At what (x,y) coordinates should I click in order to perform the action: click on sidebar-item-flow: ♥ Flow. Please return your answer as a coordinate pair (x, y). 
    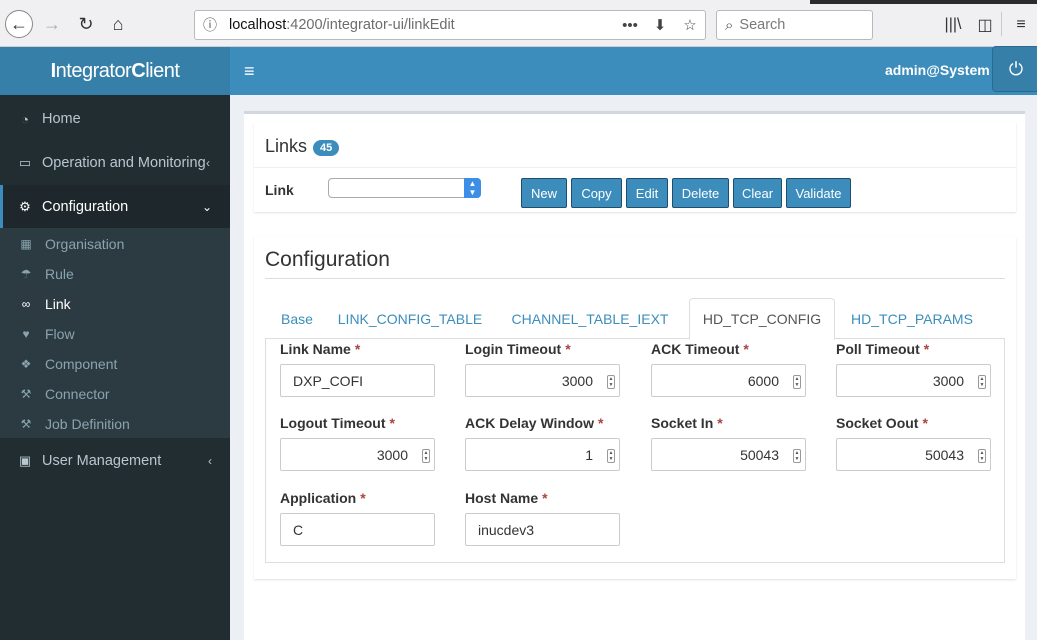
    Looking at the image, I should click on (115, 334).